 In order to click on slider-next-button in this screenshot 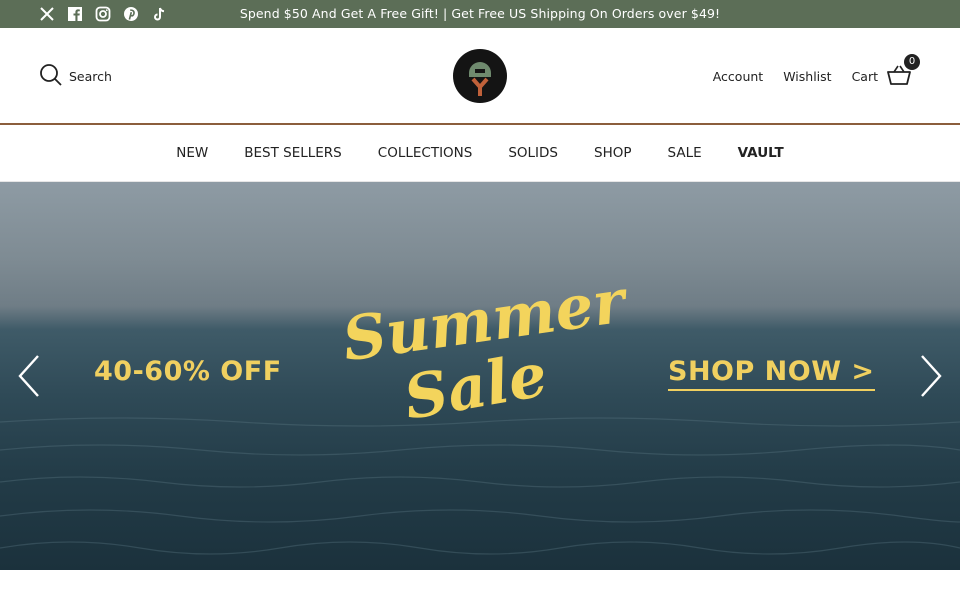, I will do `click(931, 376)`.